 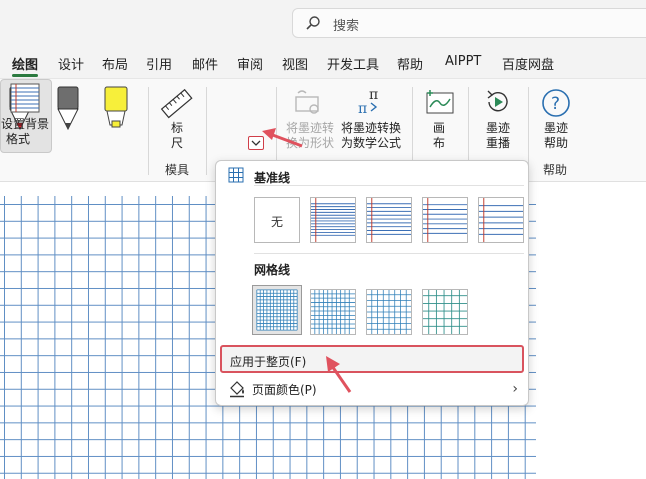 What do you see at coordinates (115, 63) in the screenshot?
I see `tab-layout: 布局` at bounding box center [115, 63].